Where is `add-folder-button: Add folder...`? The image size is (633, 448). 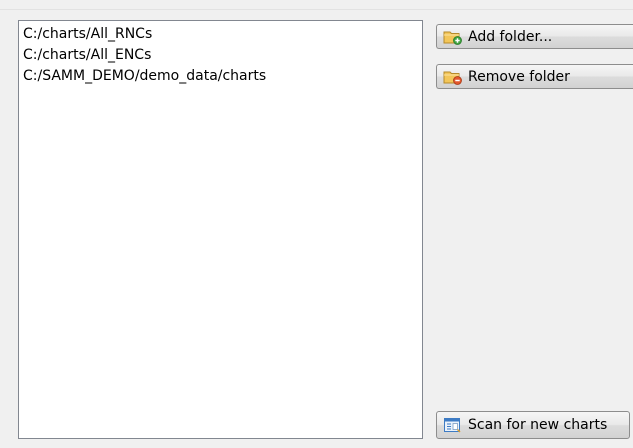 add-folder-button: Add folder... is located at coordinates (534, 36).